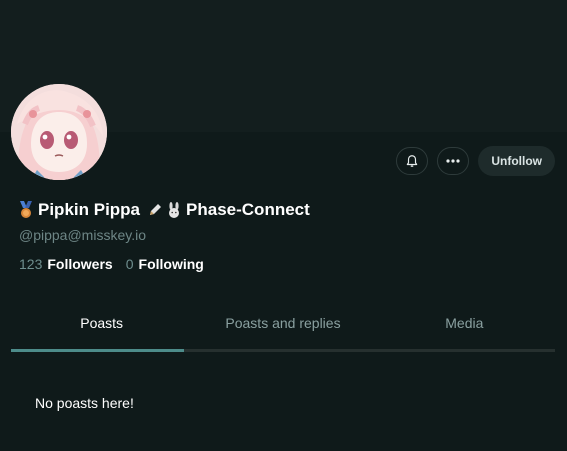  Describe the element at coordinates (89, 209) in the screenshot. I see `display-name-text: Pipkin Pippa` at that location.